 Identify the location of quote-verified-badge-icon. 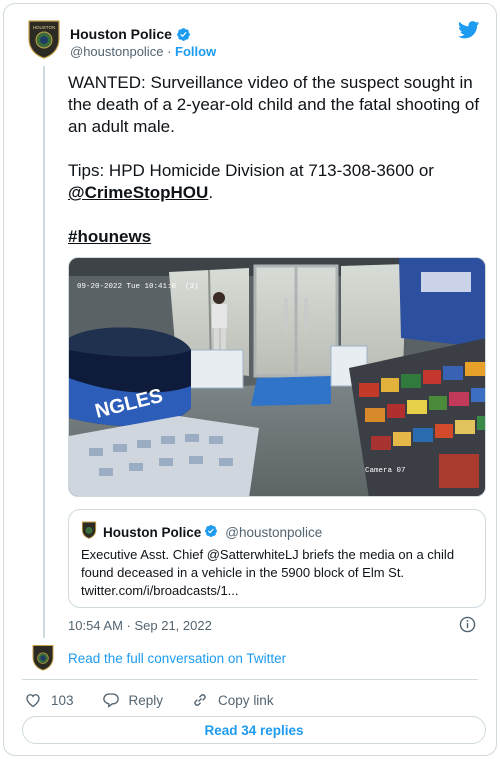
(211, 532).